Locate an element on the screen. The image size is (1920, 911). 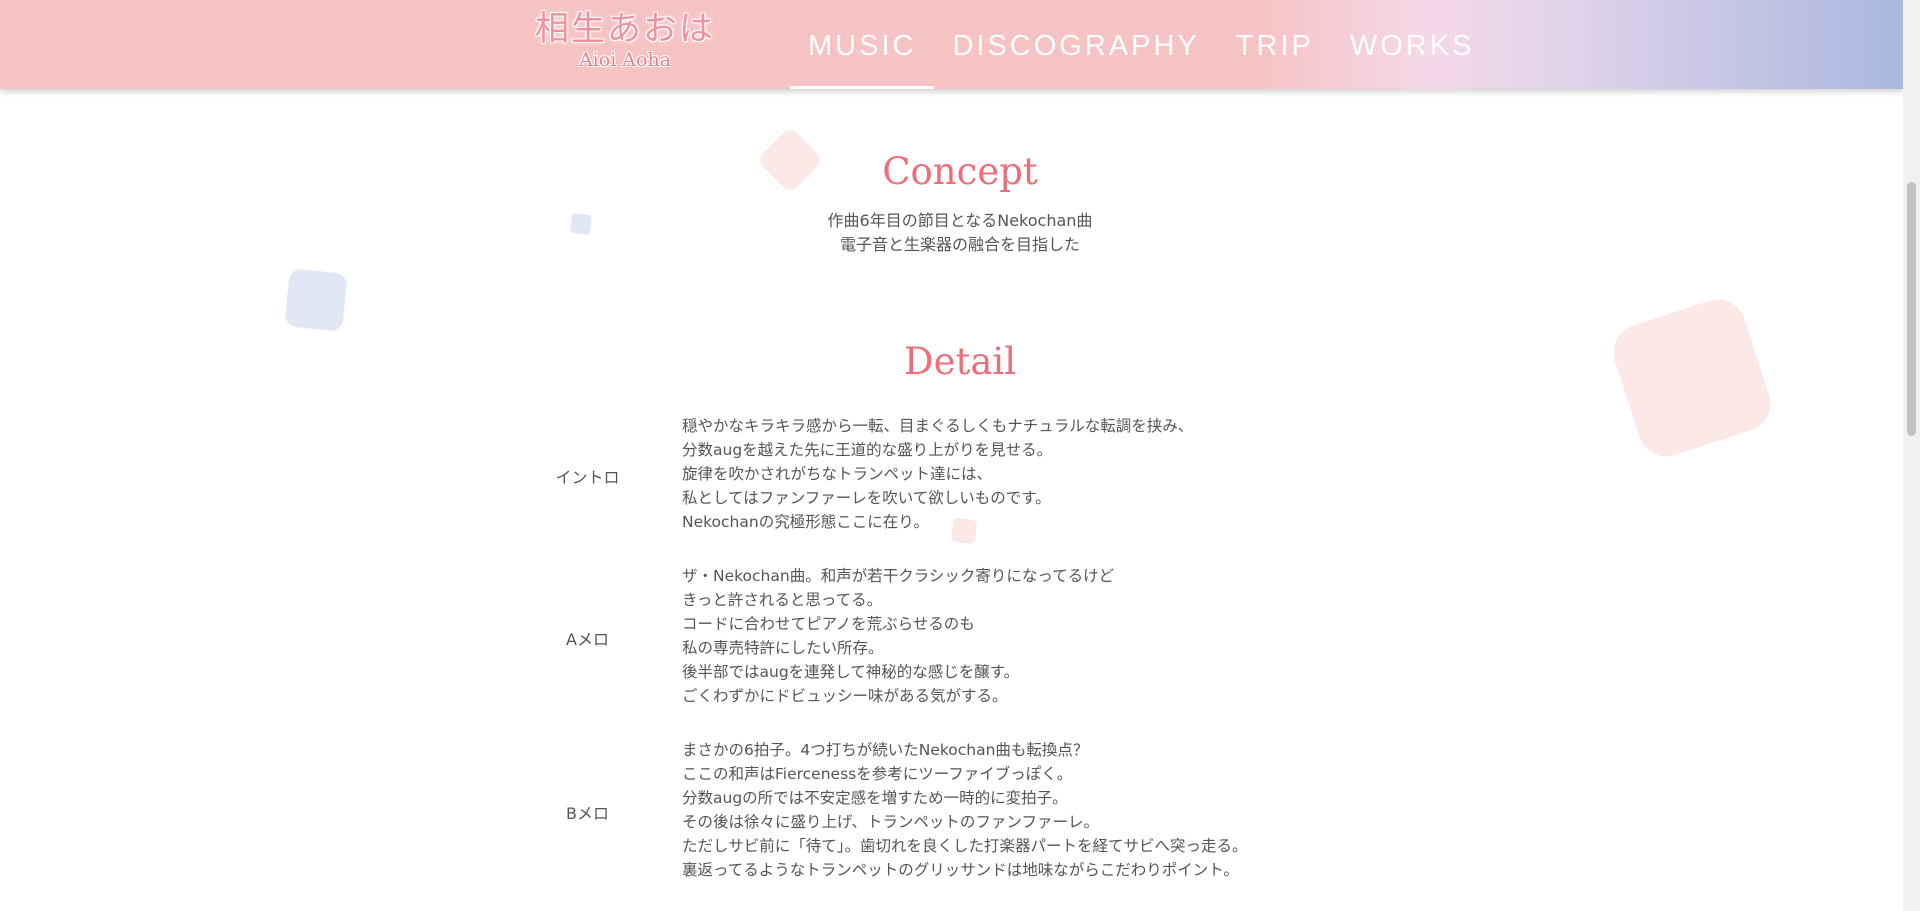
detail-line: ザ・Nekochan曲。和声が若干クラシック寄りになってるけど is located at coordinates (898, 576).